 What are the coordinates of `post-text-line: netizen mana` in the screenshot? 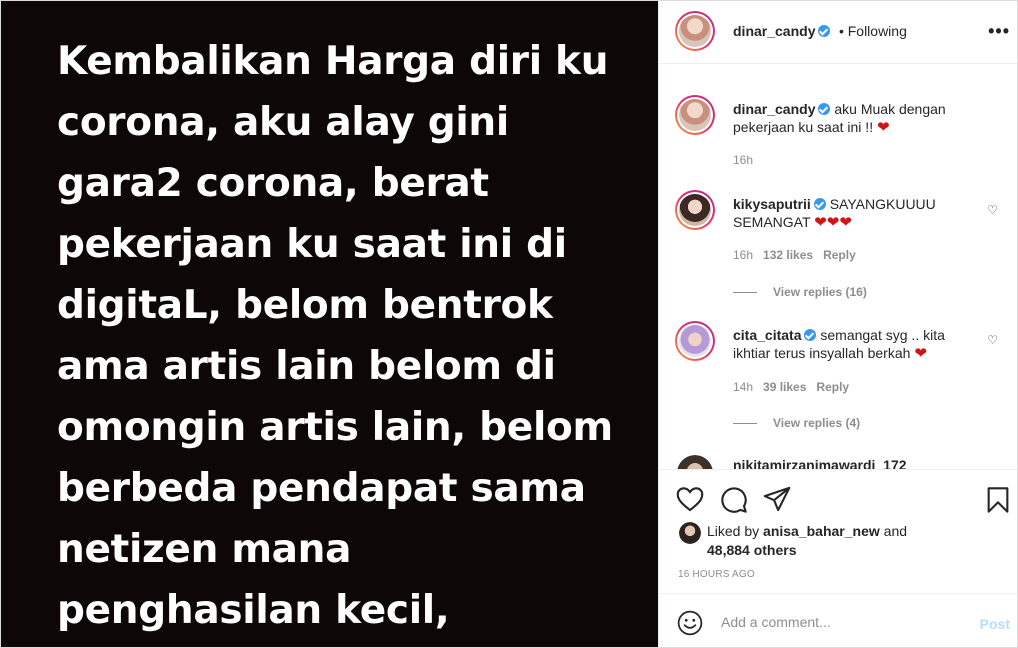 It's located at (204, 549).